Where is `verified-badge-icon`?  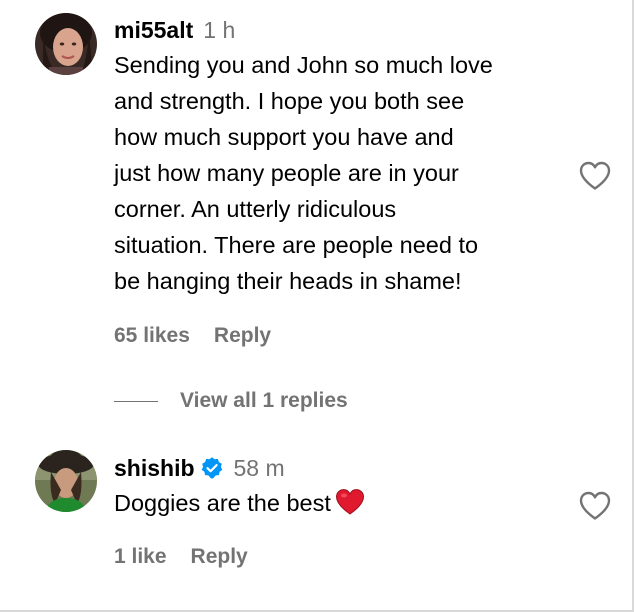
verified-badge-icon is located at coordinates (212, 468).